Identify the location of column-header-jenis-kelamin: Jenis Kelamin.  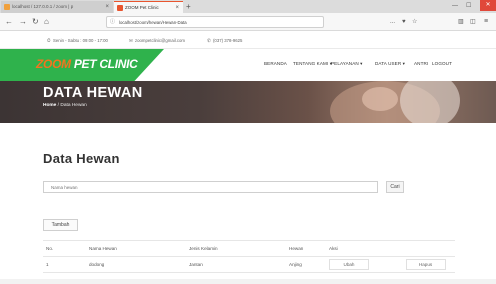
(236, 248).